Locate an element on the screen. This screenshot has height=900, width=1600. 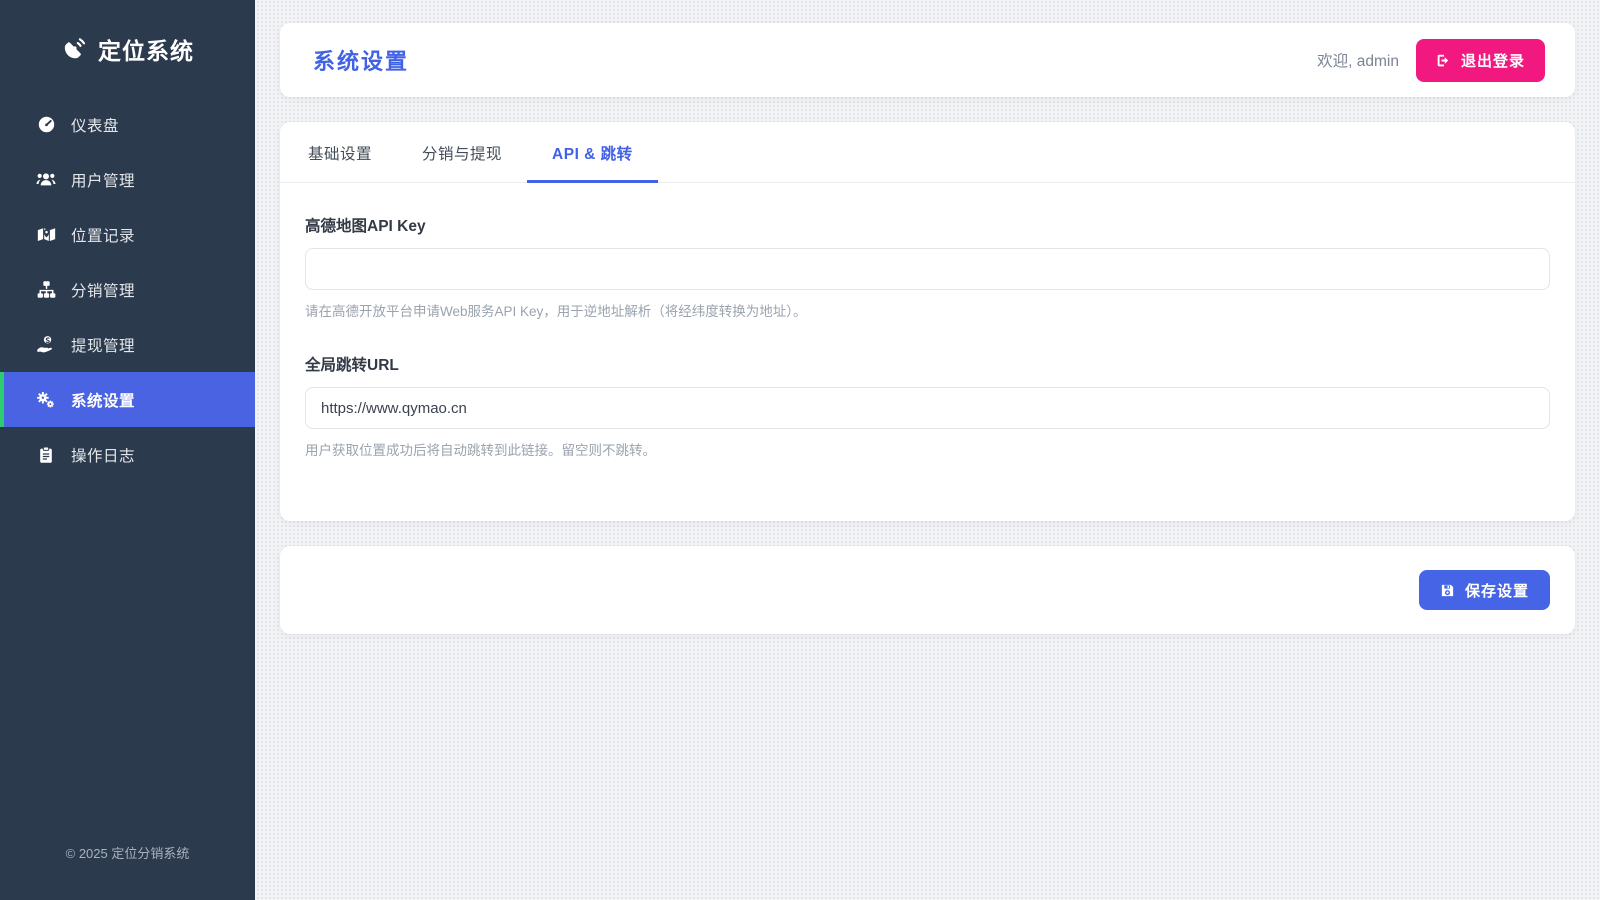
field-global-redirect-url: 全局跳转URL 用户获取位置成功后将自动跳转到此链接。留空则不跳转。 is located at coordinates (927, 406).